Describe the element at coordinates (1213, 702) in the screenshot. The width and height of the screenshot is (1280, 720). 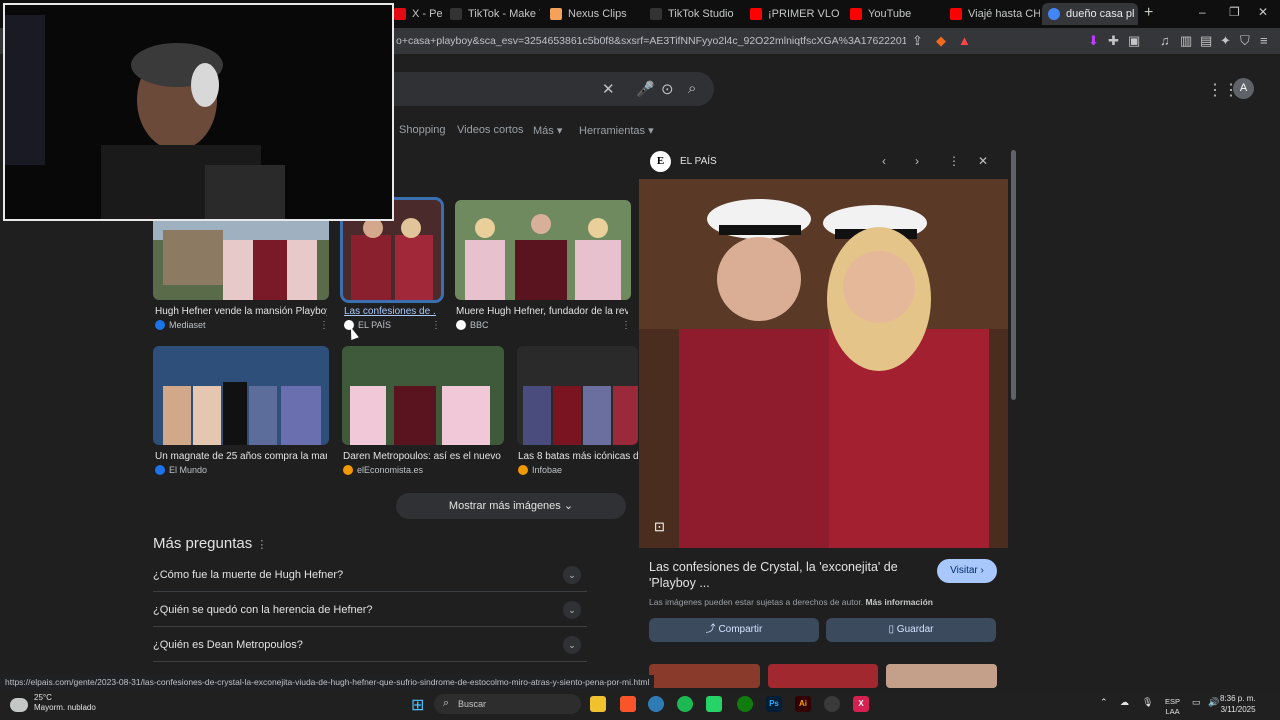
I see `volume-icon: 🔊` at that location.